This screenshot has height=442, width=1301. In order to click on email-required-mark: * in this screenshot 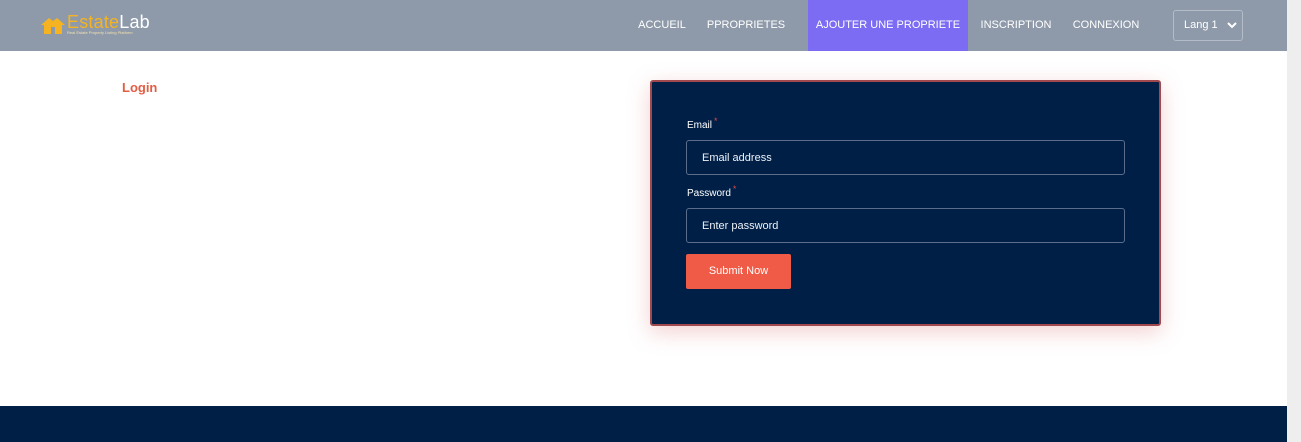, I will do `click(716, 121)`.